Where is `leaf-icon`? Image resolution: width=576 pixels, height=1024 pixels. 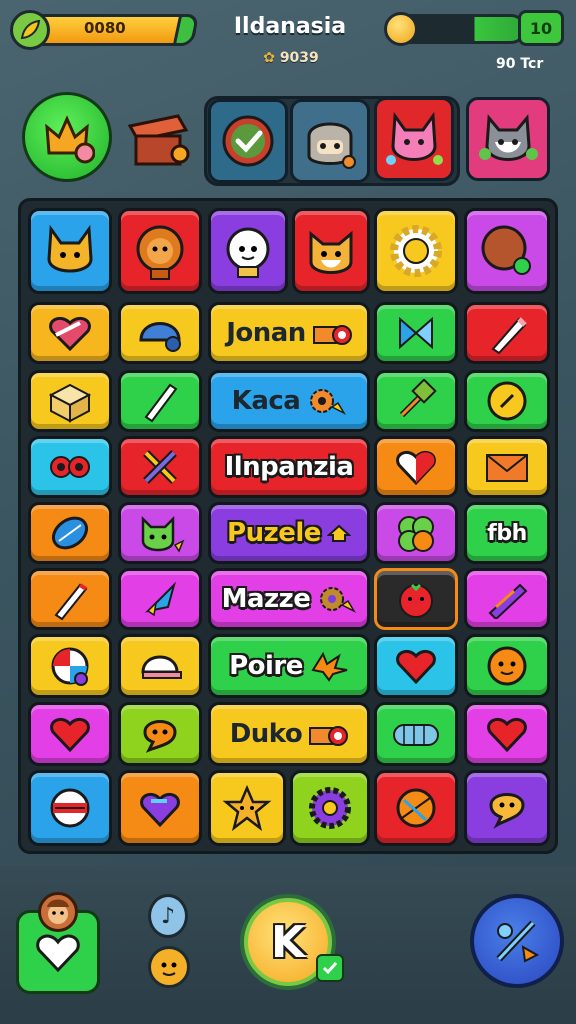
leaf-icon is located at coordinates (30, 29).